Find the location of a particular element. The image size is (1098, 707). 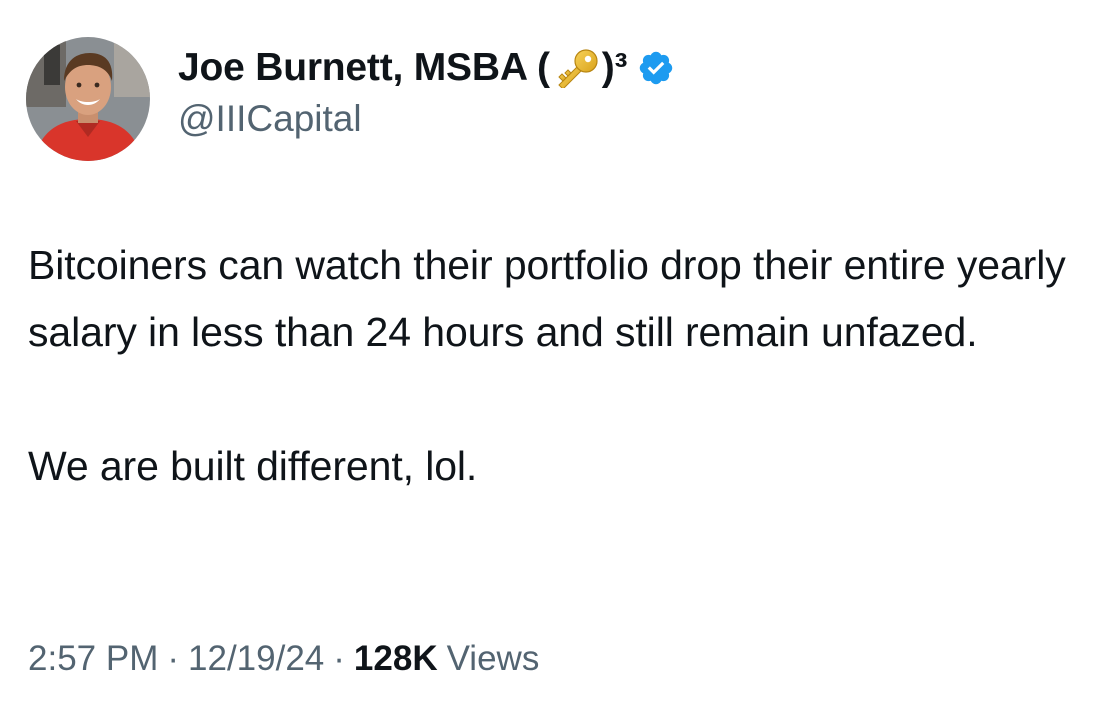

display-name: Joe Burnett, MSBA ( is located at coordinates (364, 68).